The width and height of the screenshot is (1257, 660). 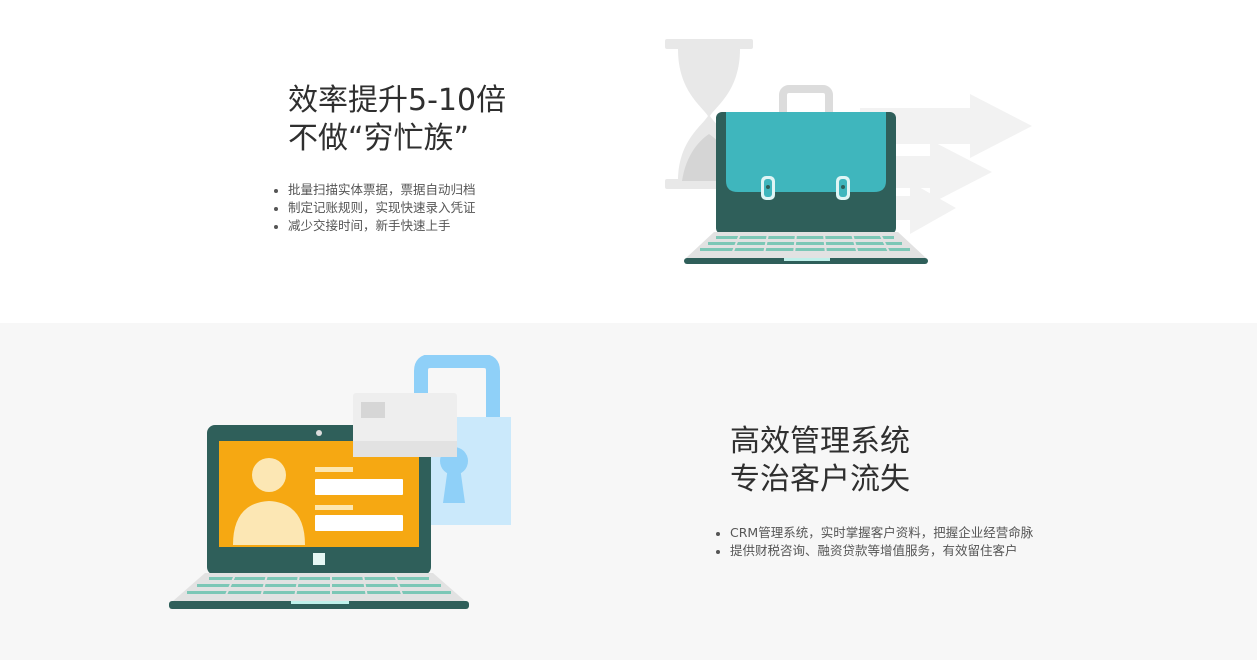 What do you see at coordinates (820, 479) in the screenshot?
I see `title-line-2: 专治客户流失` at bounding box center [820, 479].